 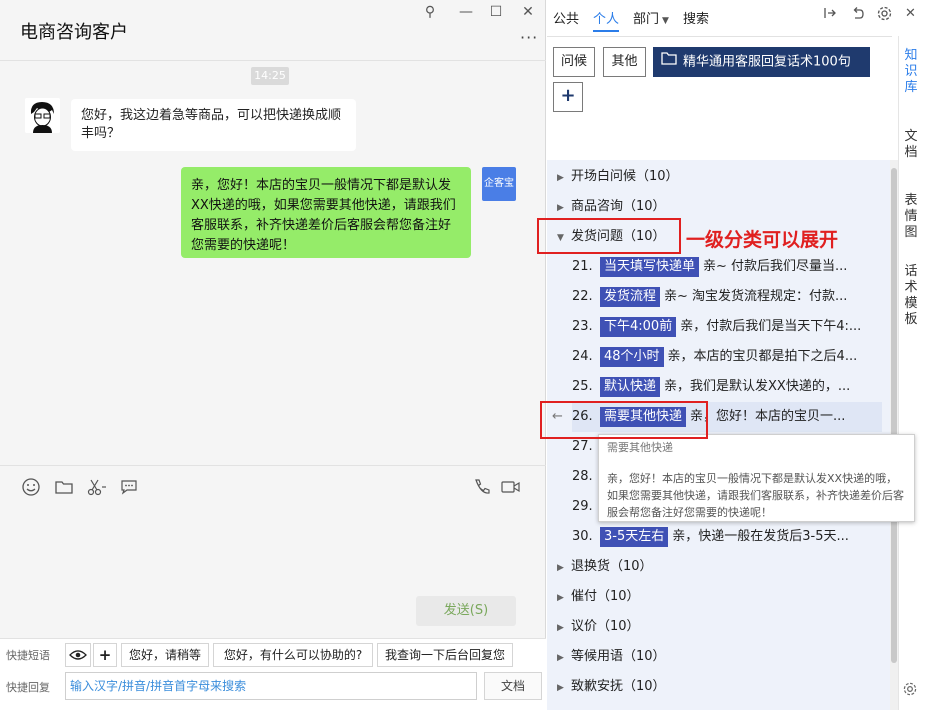 I want to click on side-tab-templates: 话术模板, so click(x=911, y=296).